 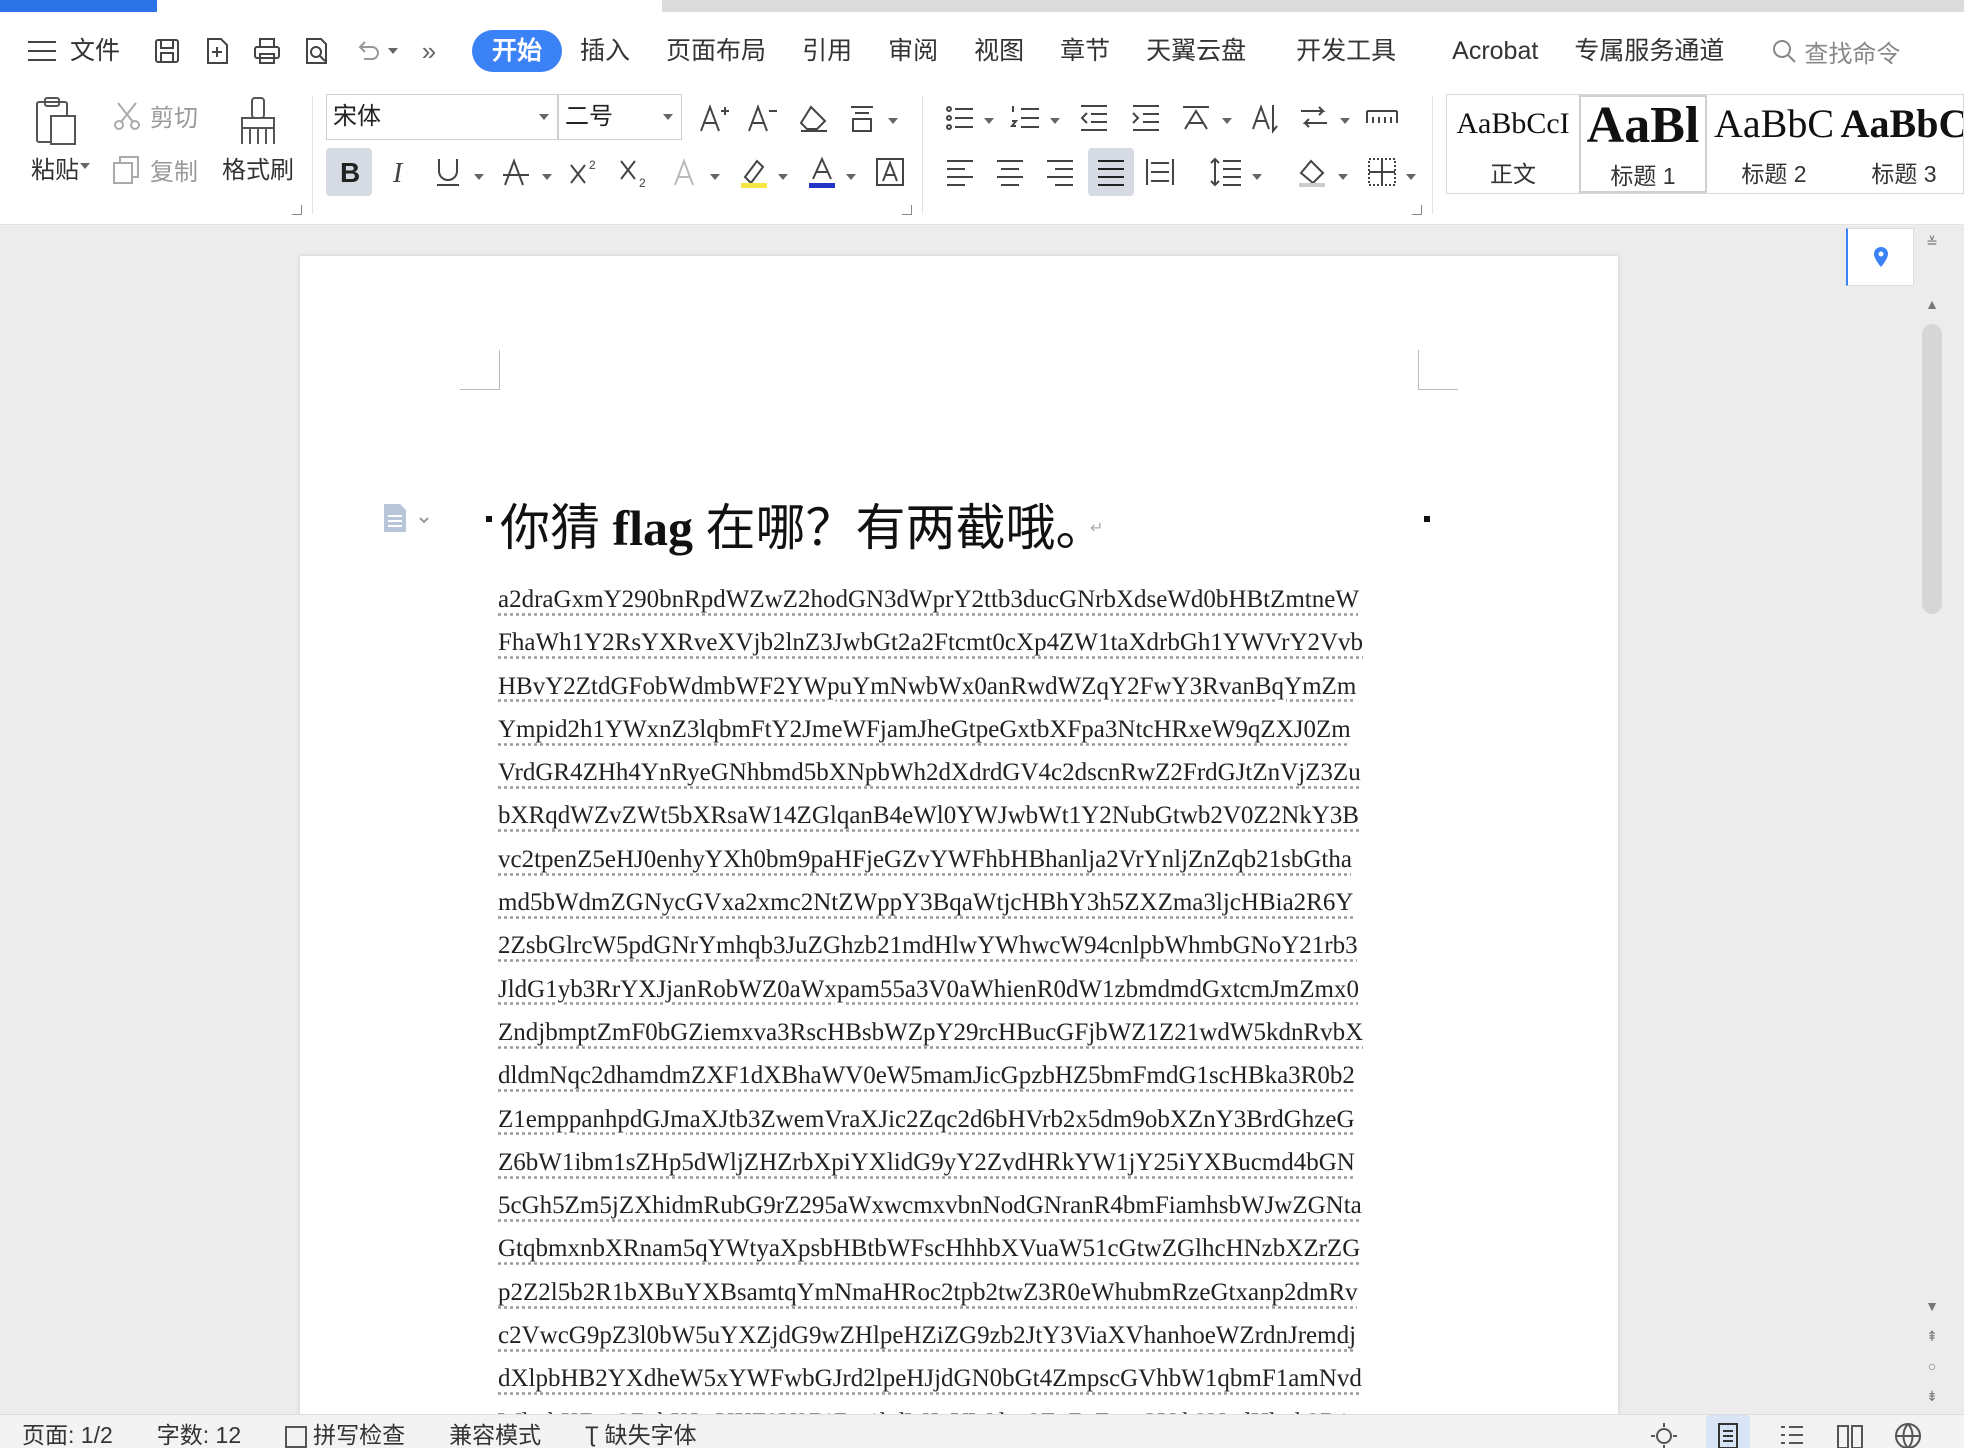 What do you see at coordinates (1495, 51) in the screenshot?
I see `tab-acrobat: Acrobat` at bounding box center [1495, 51].